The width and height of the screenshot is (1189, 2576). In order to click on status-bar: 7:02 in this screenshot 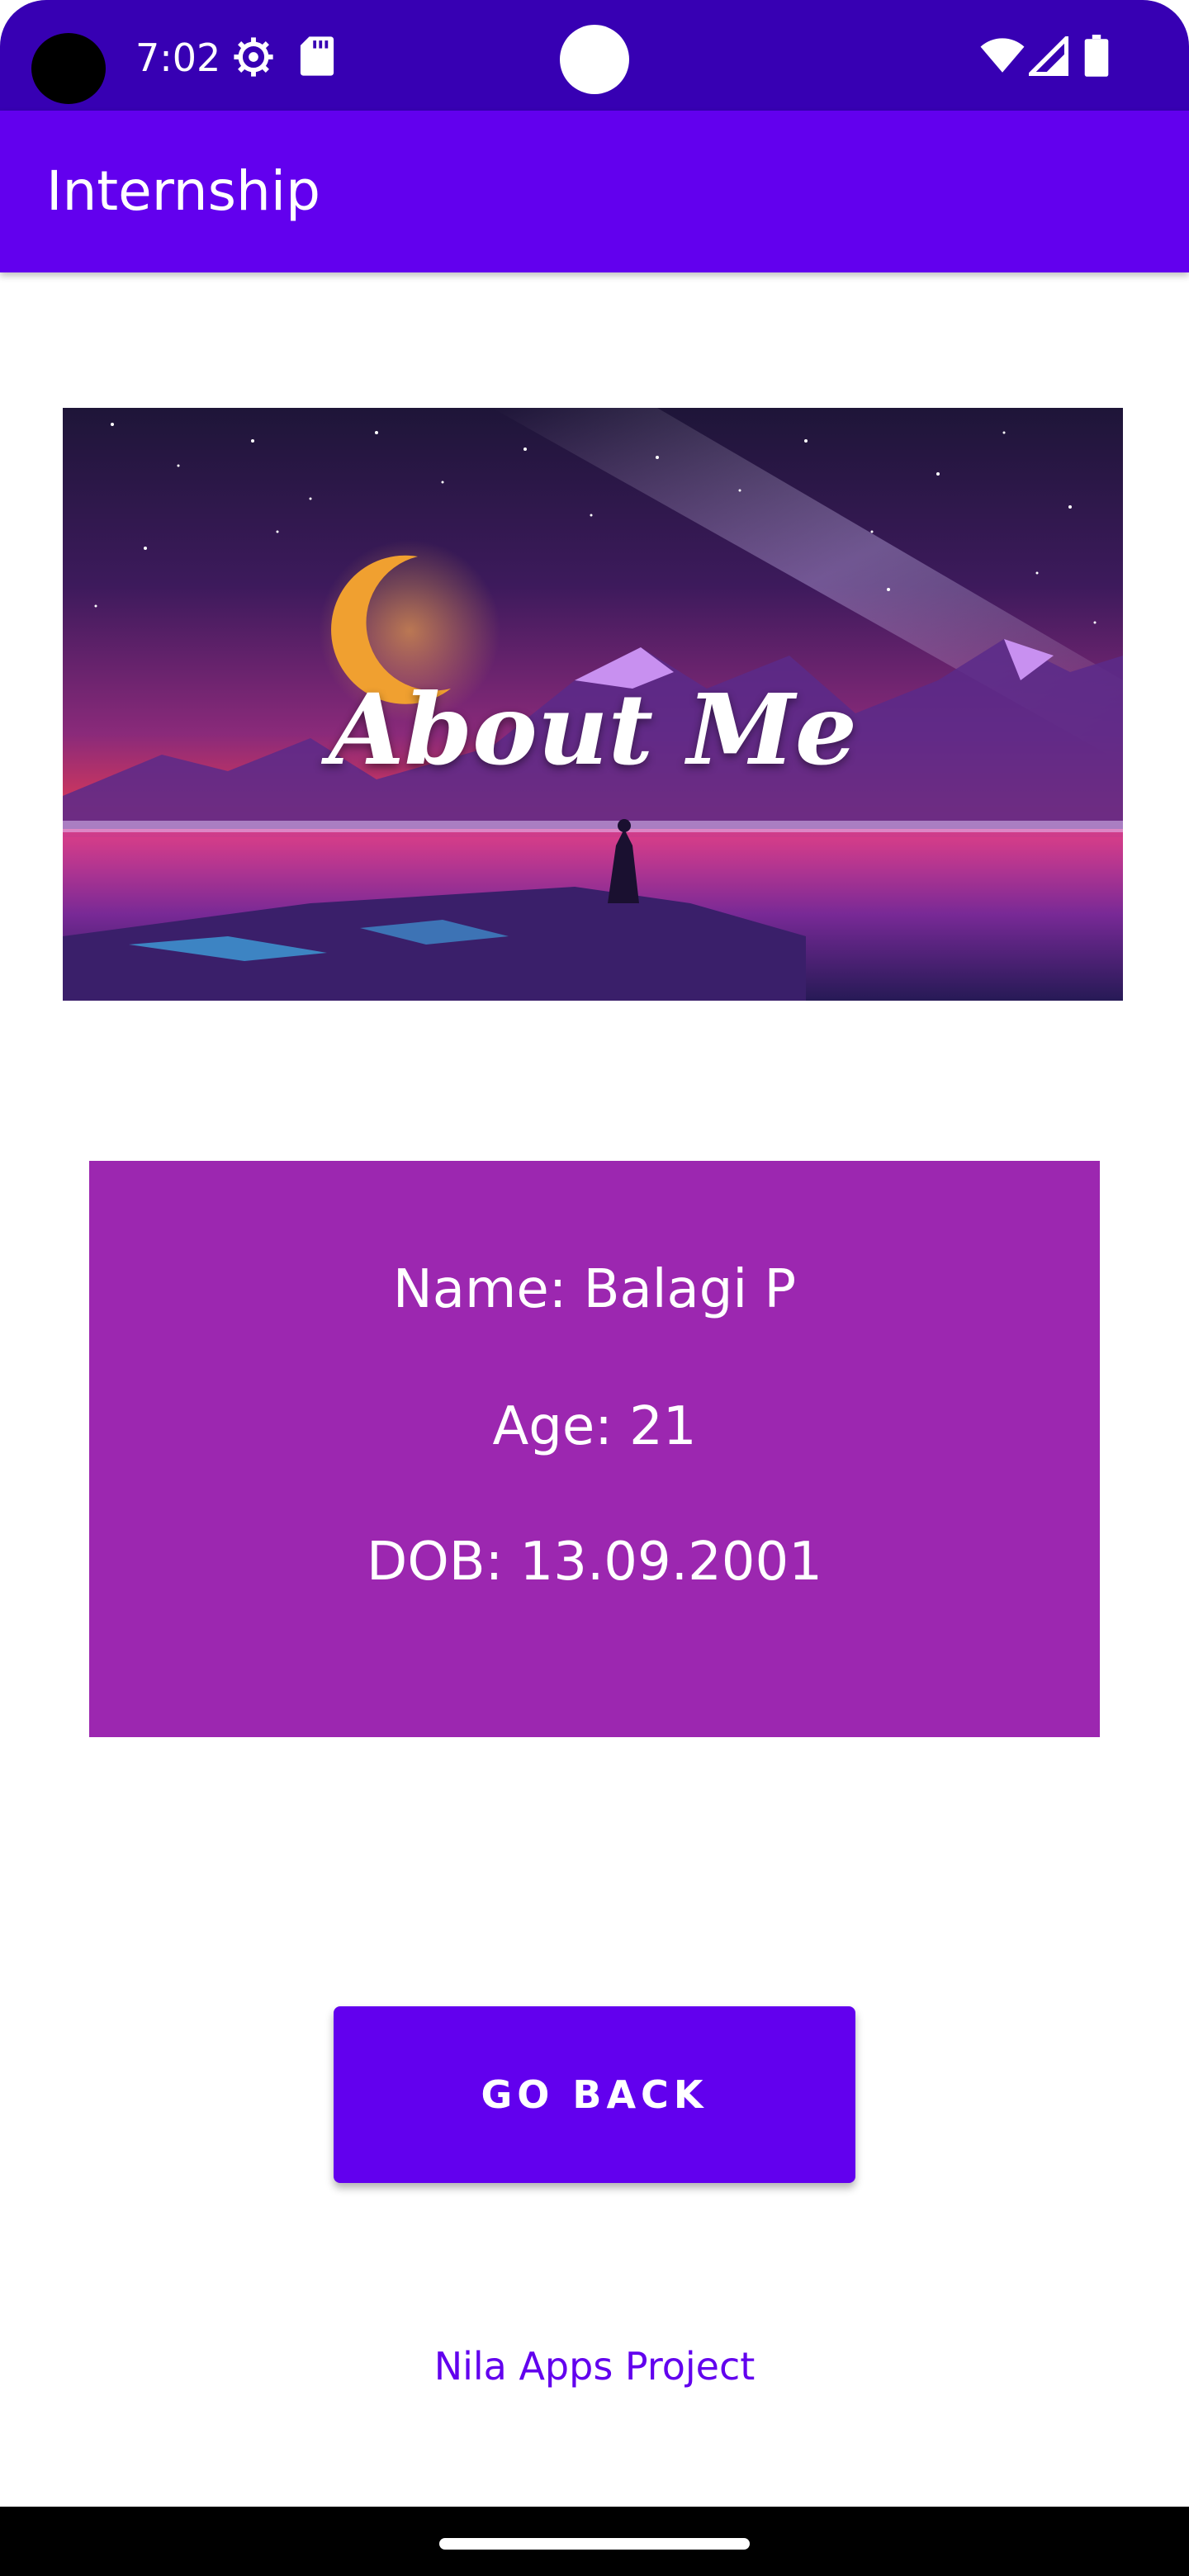, I will do `click(594, 55)`.